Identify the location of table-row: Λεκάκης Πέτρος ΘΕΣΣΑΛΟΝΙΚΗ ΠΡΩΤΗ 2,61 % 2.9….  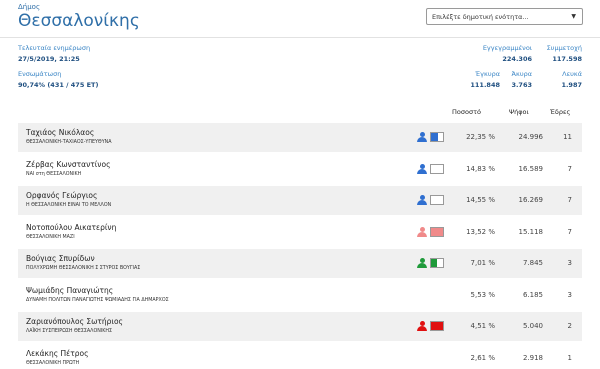
(300, 356).